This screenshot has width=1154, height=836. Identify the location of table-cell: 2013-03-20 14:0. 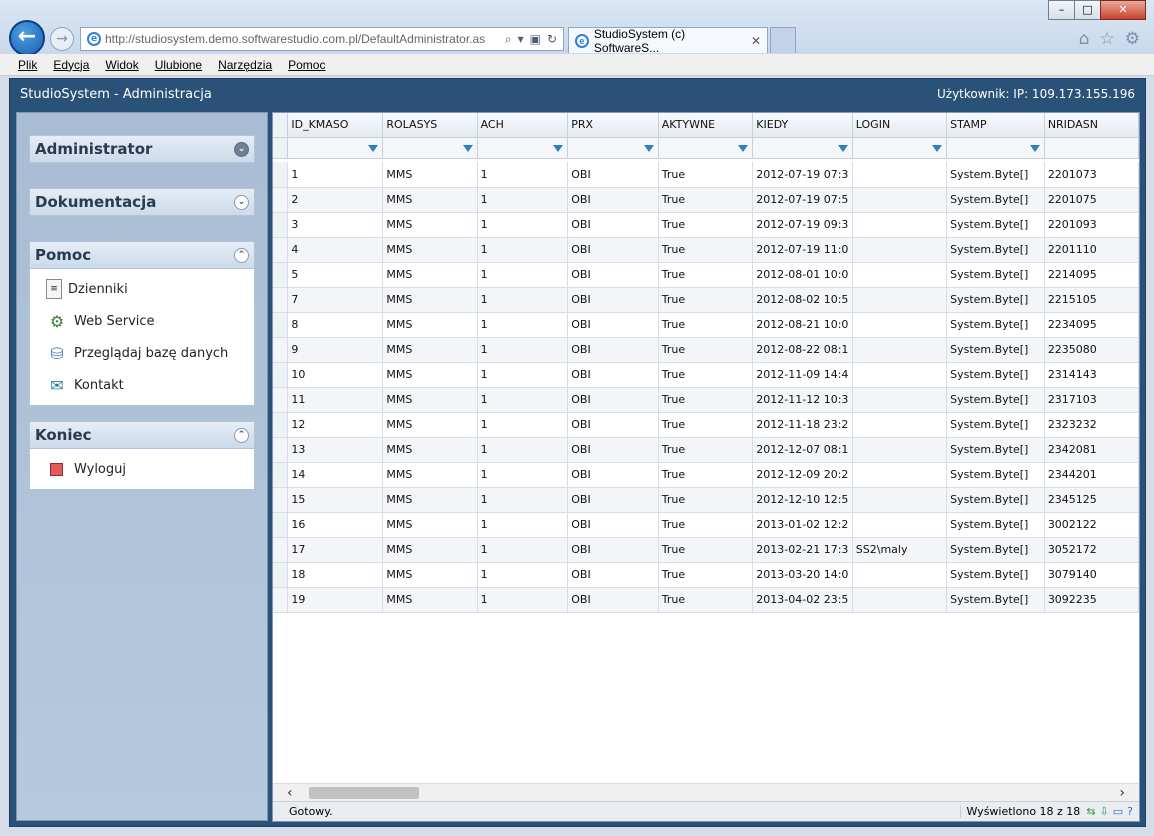
(802, 575).